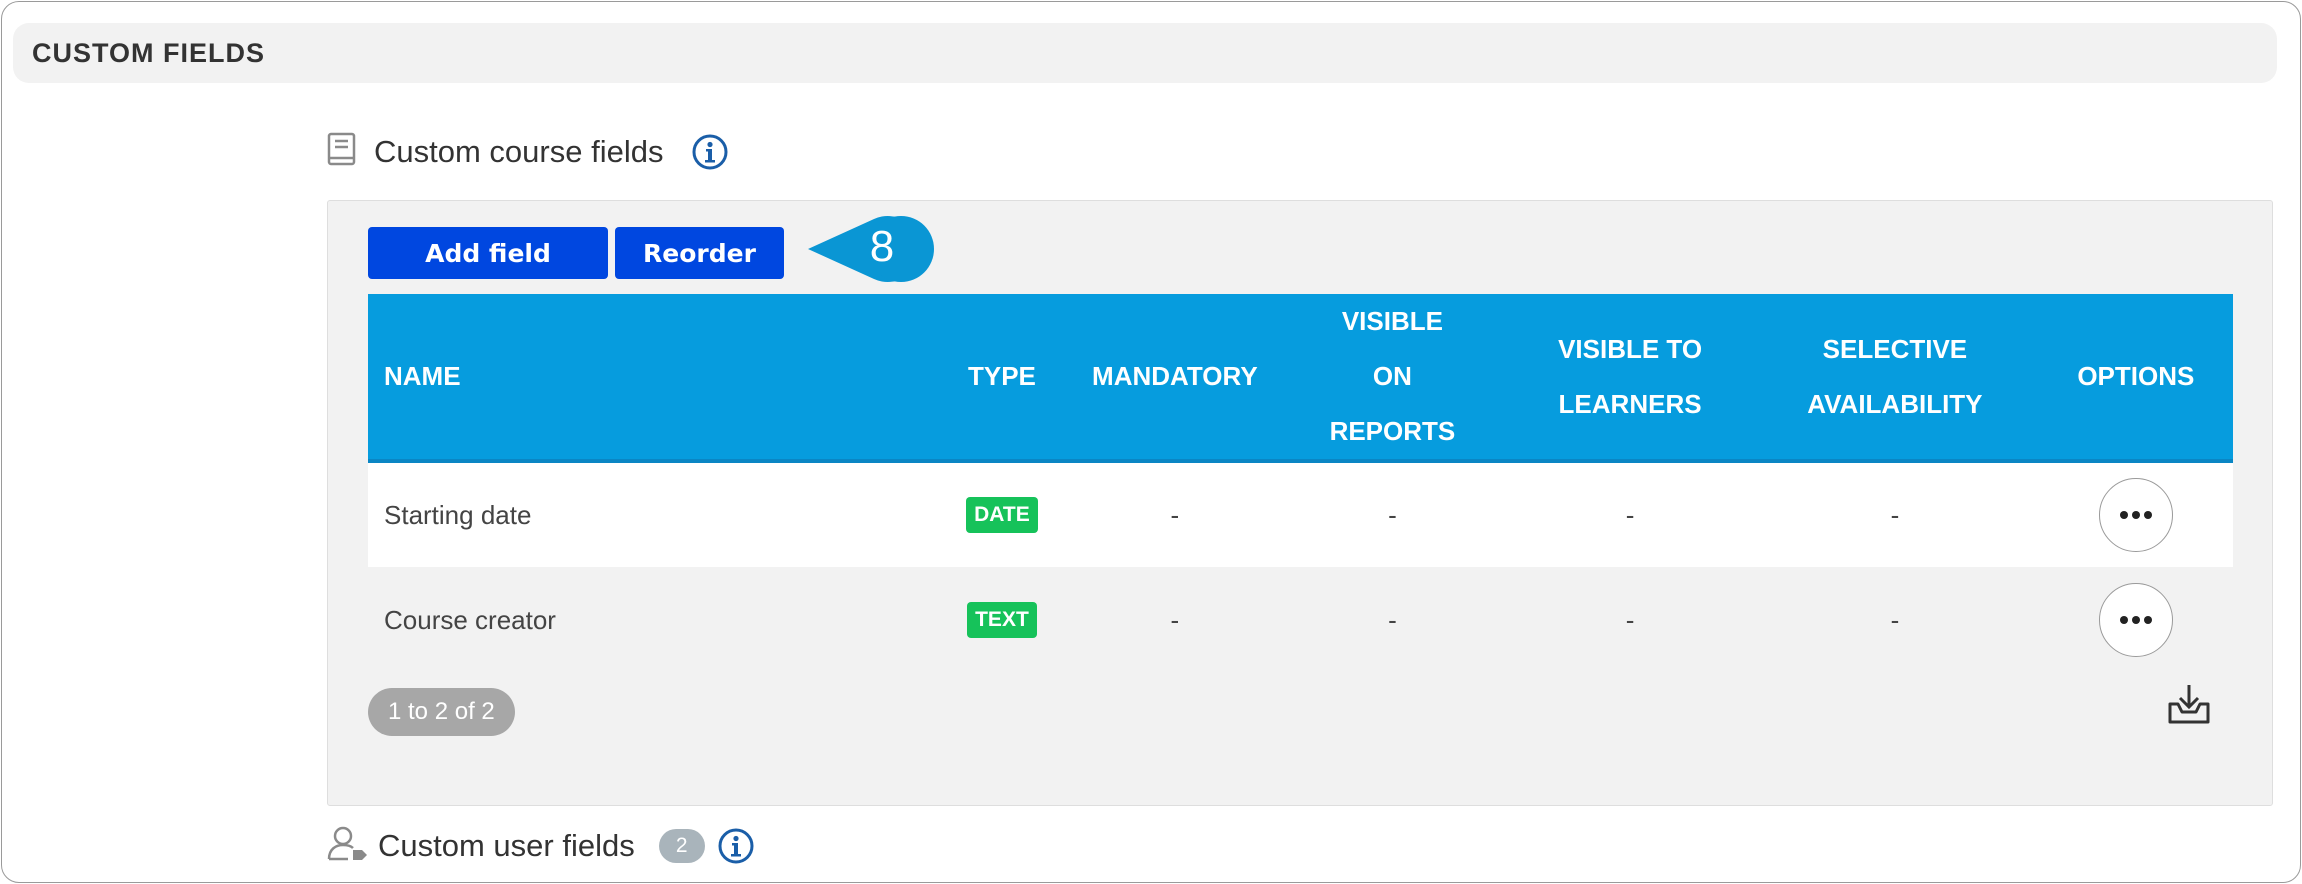 Image resolution: width=2302 pixels, height=884 pixels. What do you see at coordinates (1392, 377) in the screenshot?
I see `column-header-visible-on-reports: VISIBLE ON REPORTS` at bounding box center [1392, 377].